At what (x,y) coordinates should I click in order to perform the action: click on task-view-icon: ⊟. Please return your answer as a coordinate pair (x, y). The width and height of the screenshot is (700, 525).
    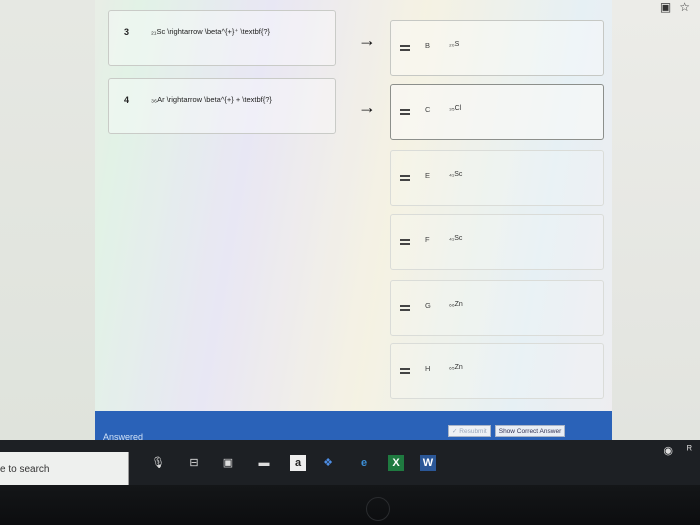
    Looking at the image, I should click on (194, 463).